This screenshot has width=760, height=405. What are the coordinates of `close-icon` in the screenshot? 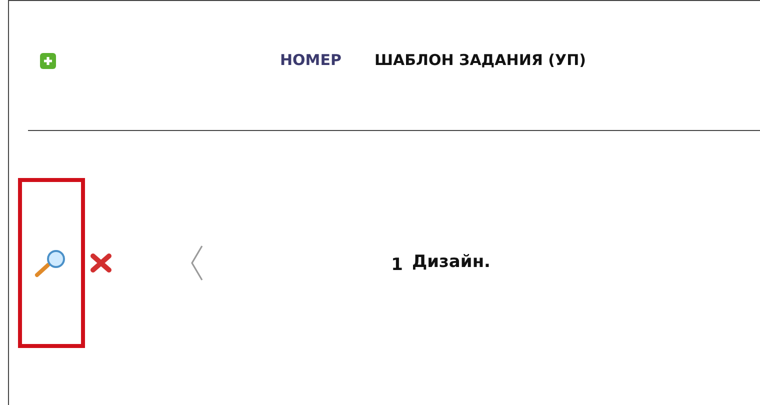 It's located at (101, 263).